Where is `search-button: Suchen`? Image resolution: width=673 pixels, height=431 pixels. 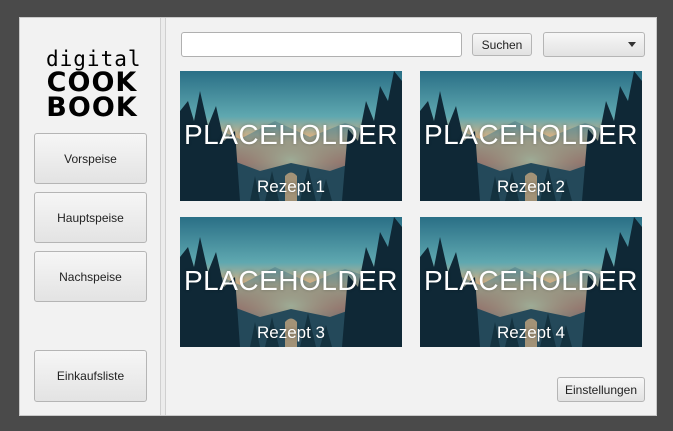
search-button: Suchen is located at coordinates (502, 44).